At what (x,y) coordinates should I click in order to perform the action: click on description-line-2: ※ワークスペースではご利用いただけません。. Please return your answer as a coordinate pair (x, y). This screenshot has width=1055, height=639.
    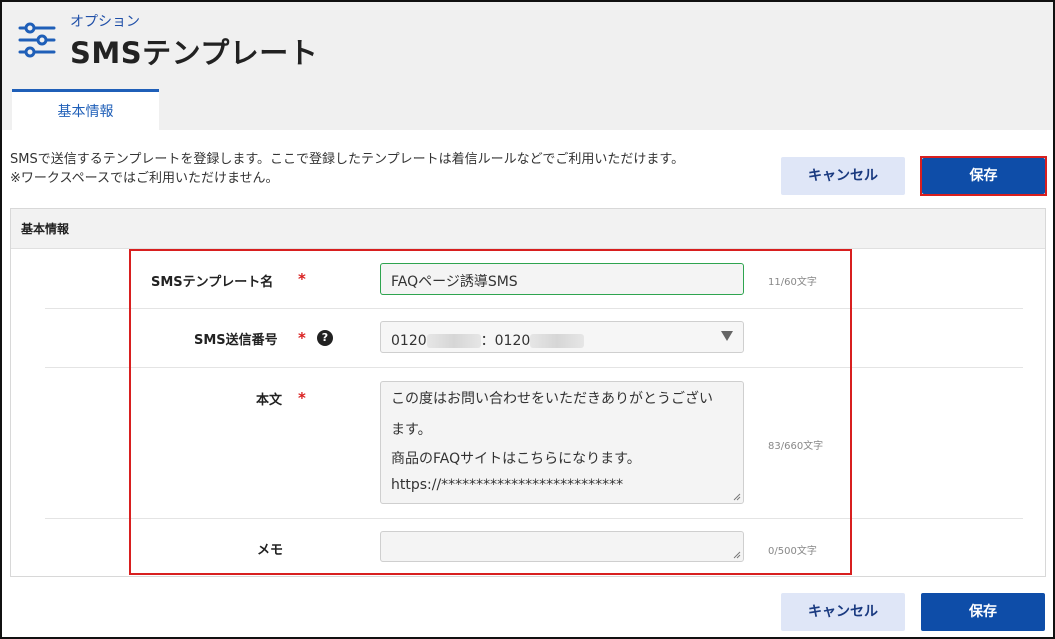
    Looking at the image, I should click on (144, 178).